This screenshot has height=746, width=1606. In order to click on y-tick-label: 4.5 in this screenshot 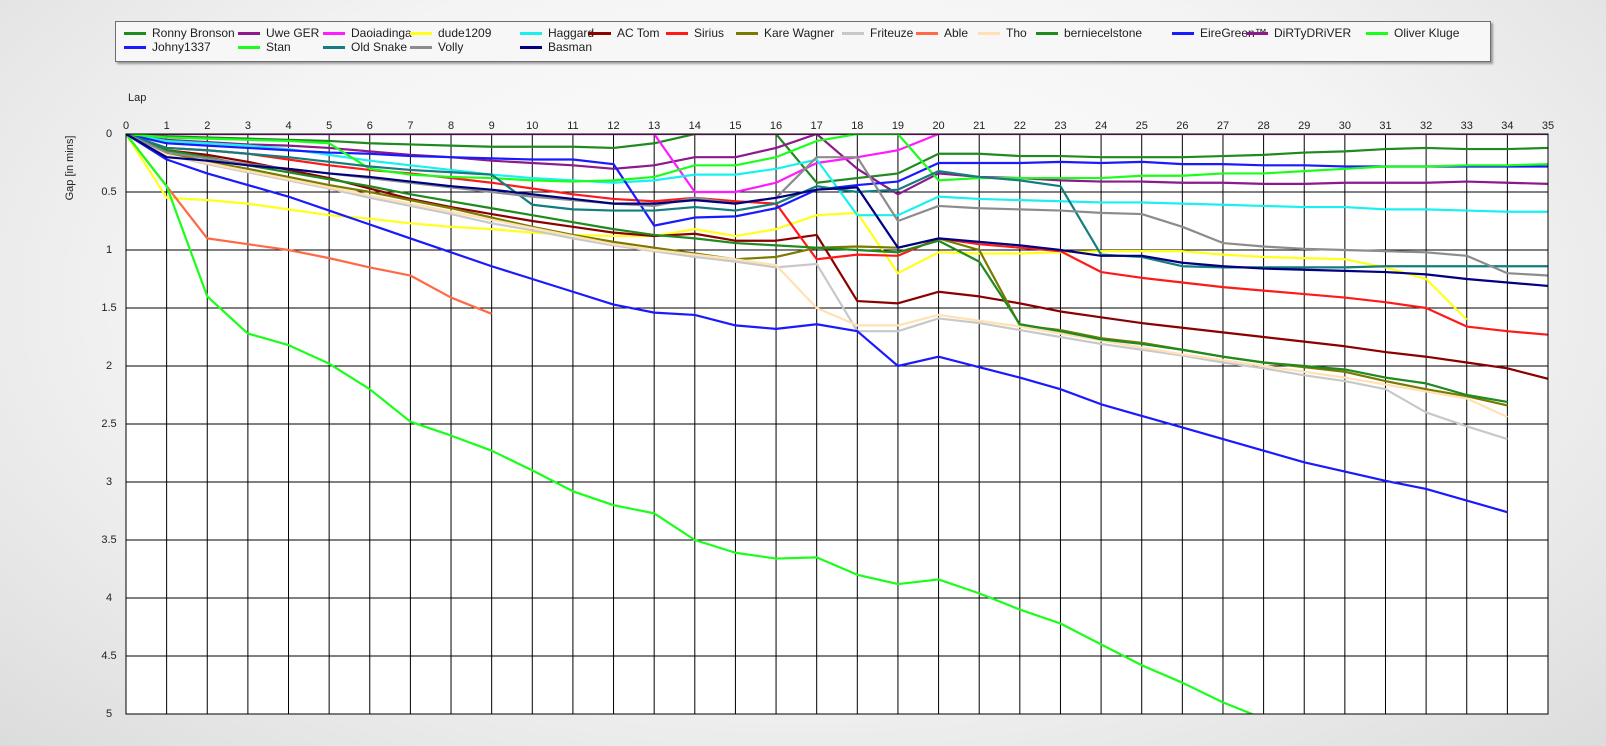, I will do `click(108, 656)`.